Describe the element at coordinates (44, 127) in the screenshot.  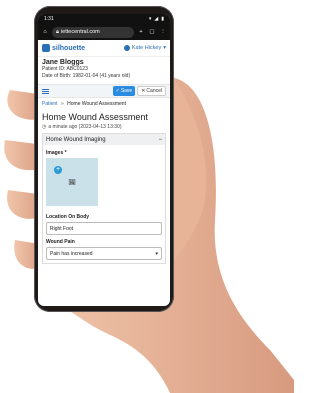
I see `clock-icon: ◷` at that location.